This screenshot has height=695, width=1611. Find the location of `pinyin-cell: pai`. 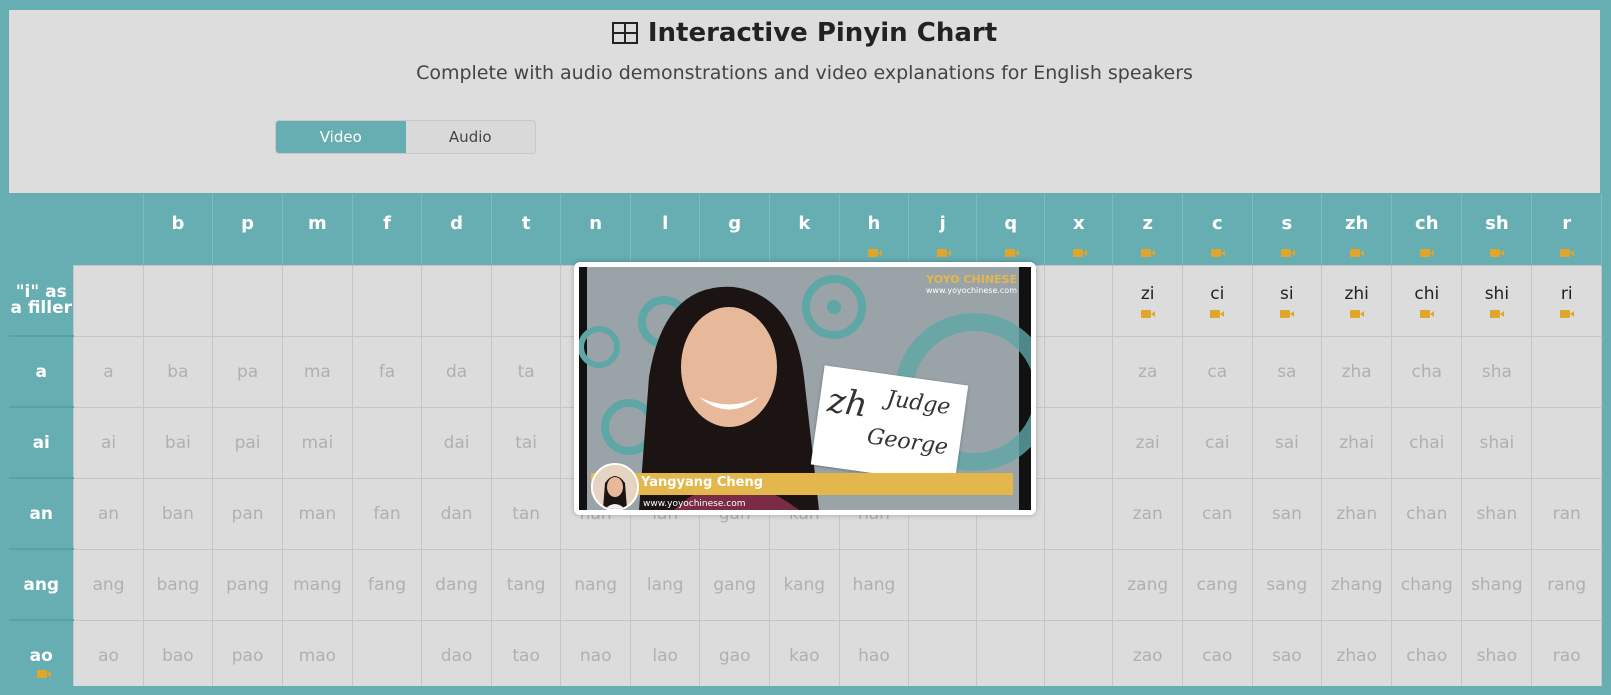

pinyin-cell: pai is located at coordinates (247, 442).